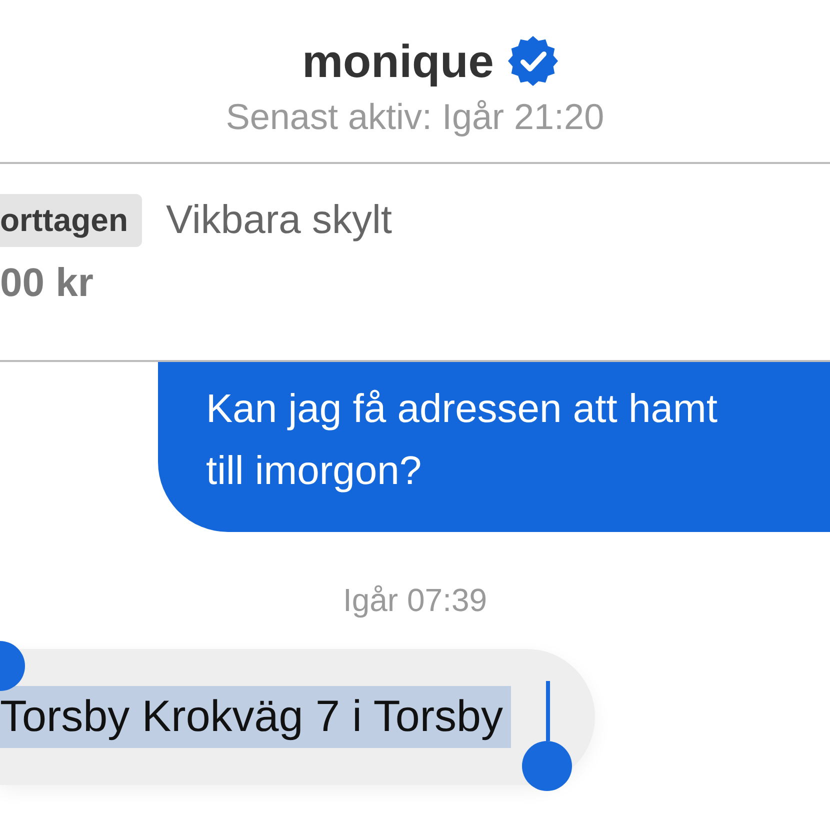 This screenshot has height=829, width=830. Describe the element at coordinates (415, 117) in the screenshot. I see `last-active-status: Senast aktiv: Igår 21:20` at that location.